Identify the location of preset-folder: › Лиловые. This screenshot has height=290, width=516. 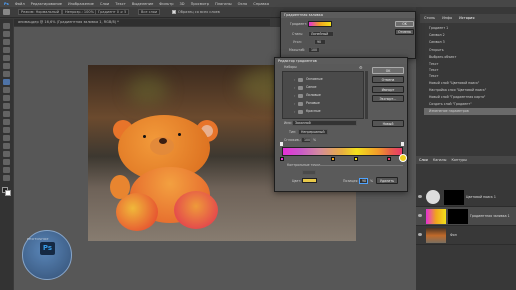
(329, 95).